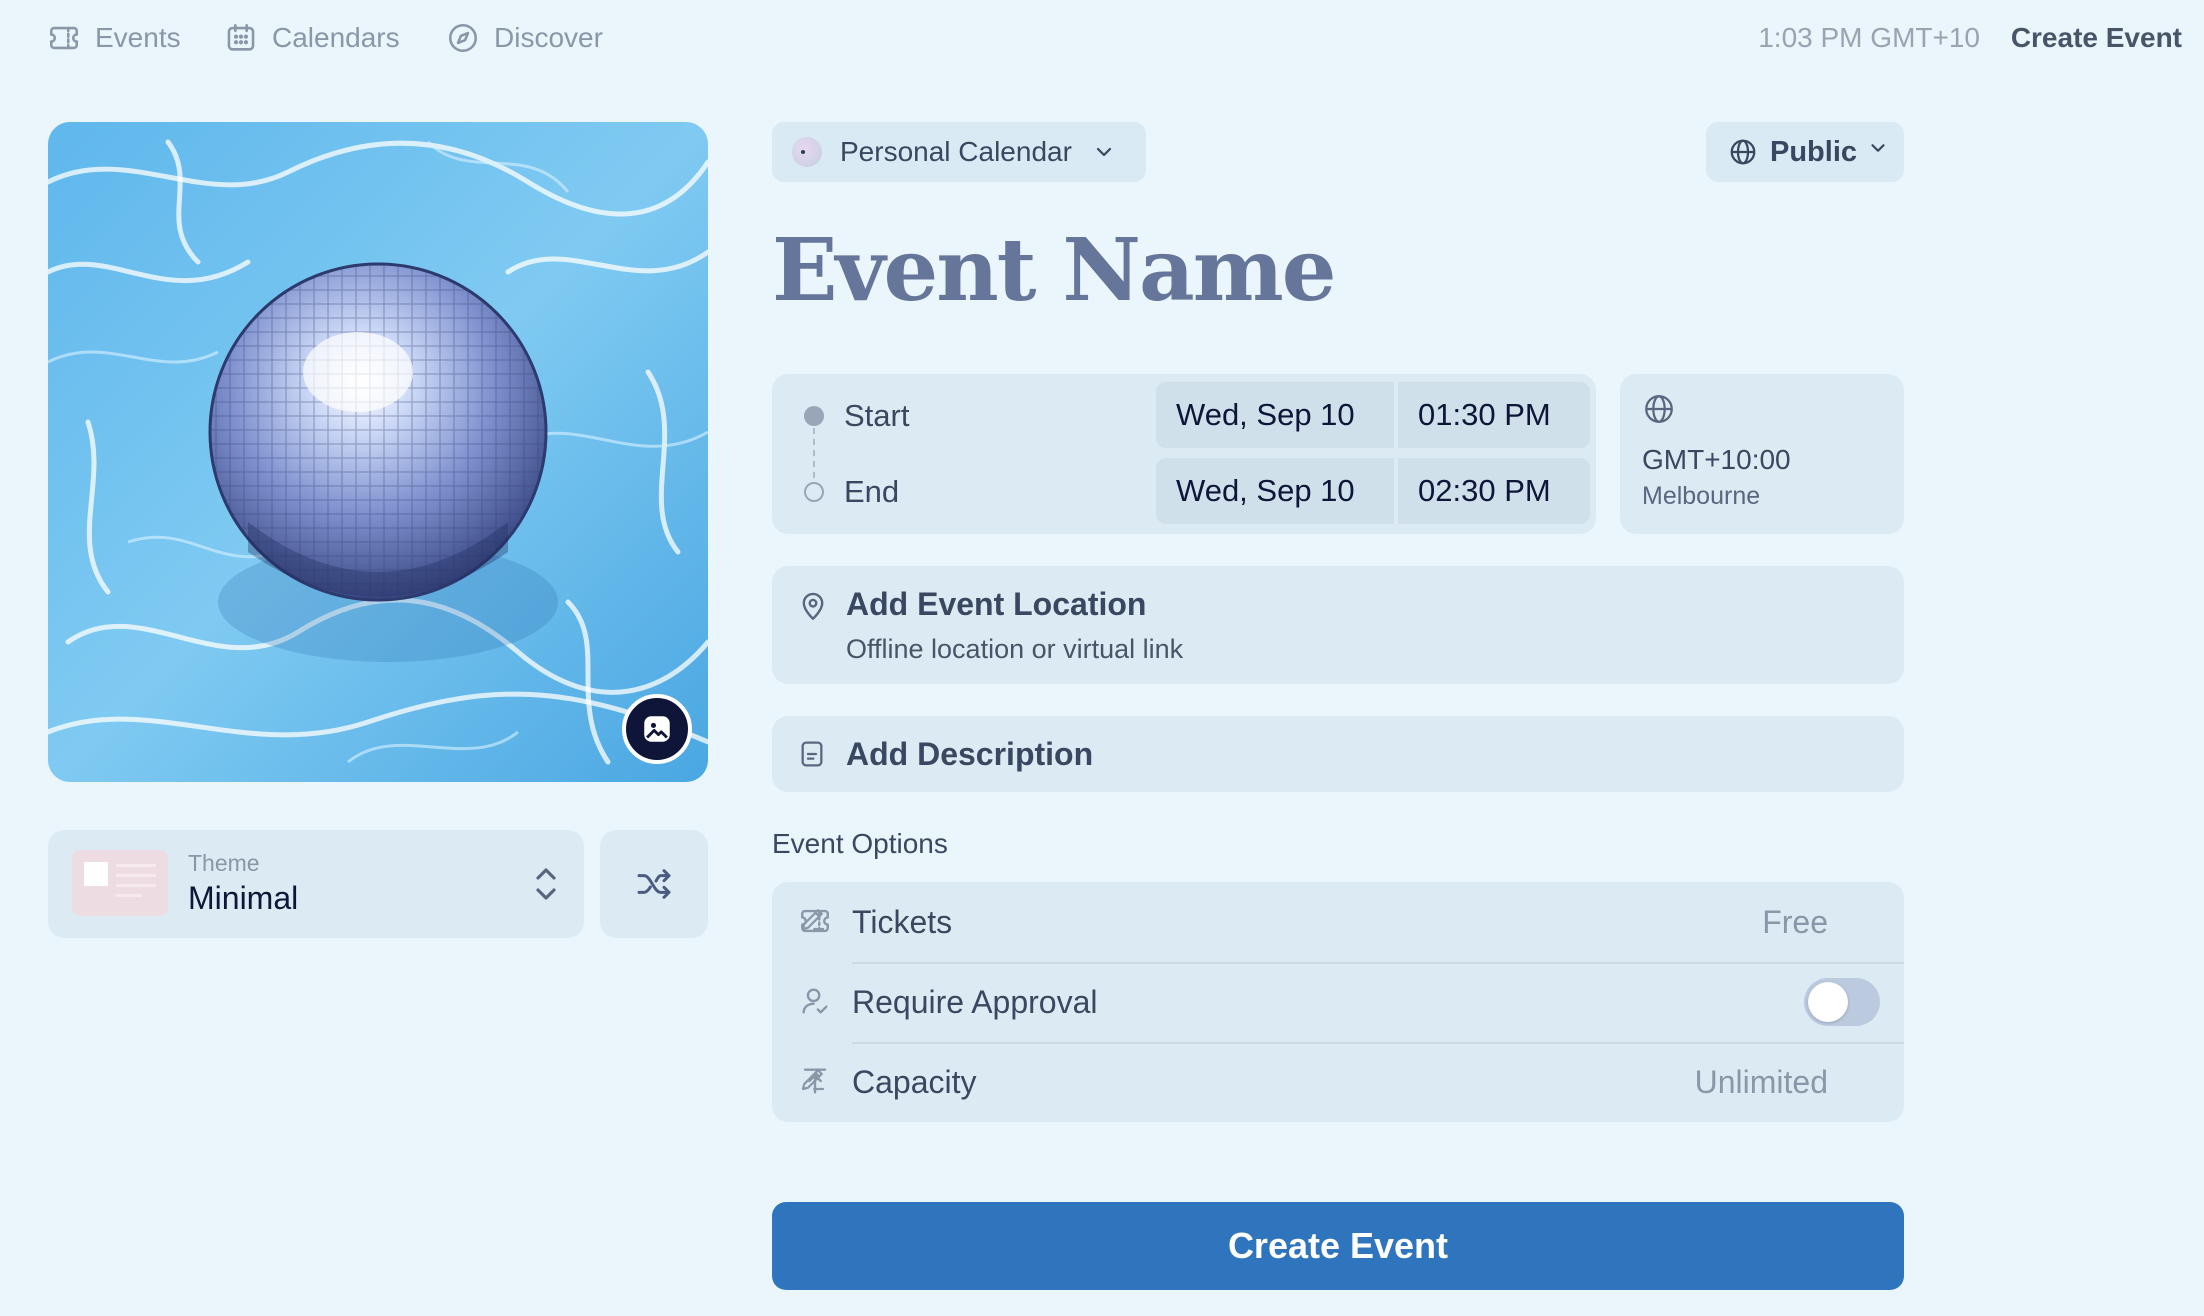 The height and width of the screenshot is (1316, 2204). I want to click on tickets-option: Tickets Free, so click(1338, 922).